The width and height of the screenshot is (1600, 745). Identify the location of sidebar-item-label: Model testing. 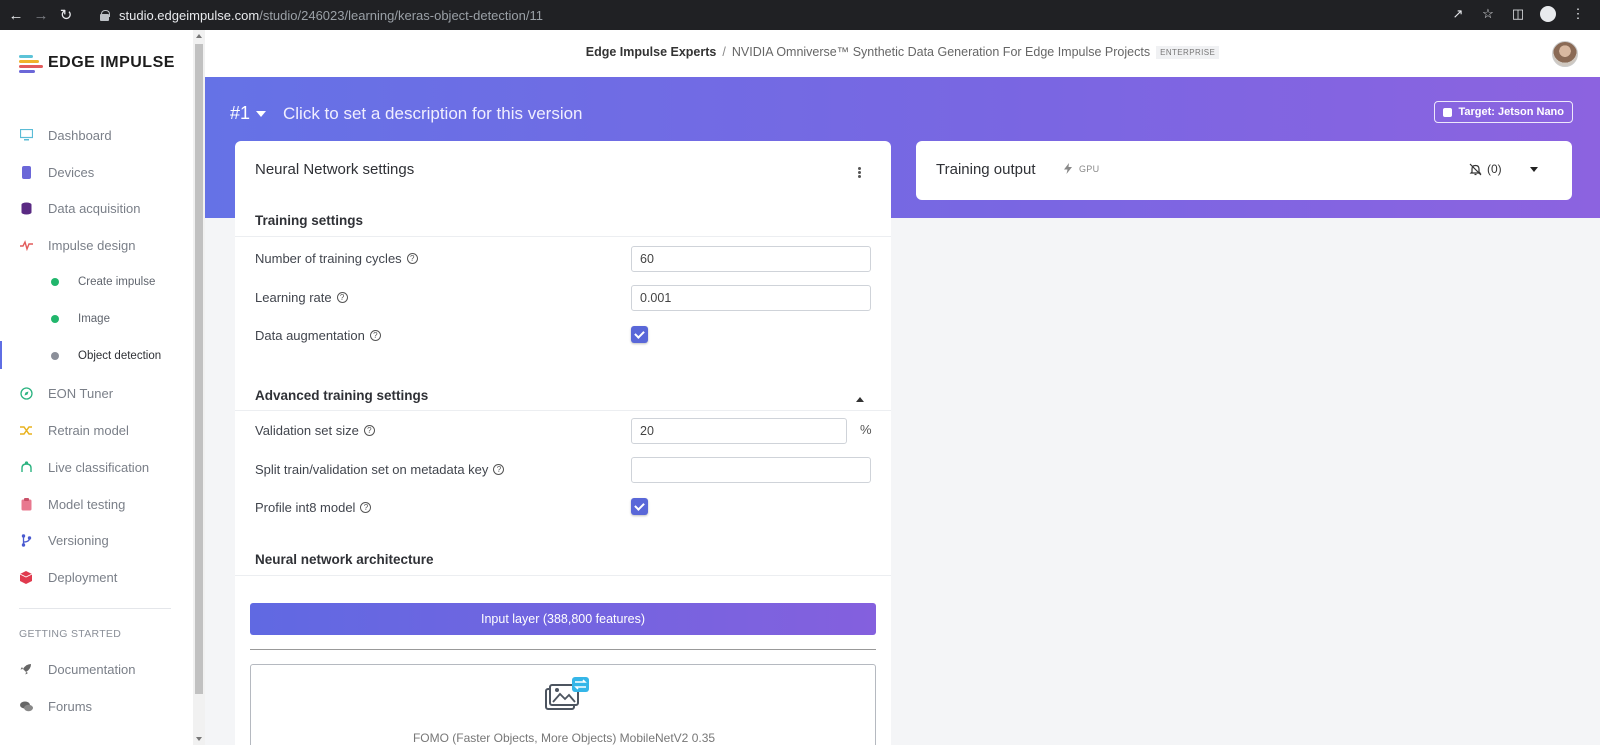
(87, 504).